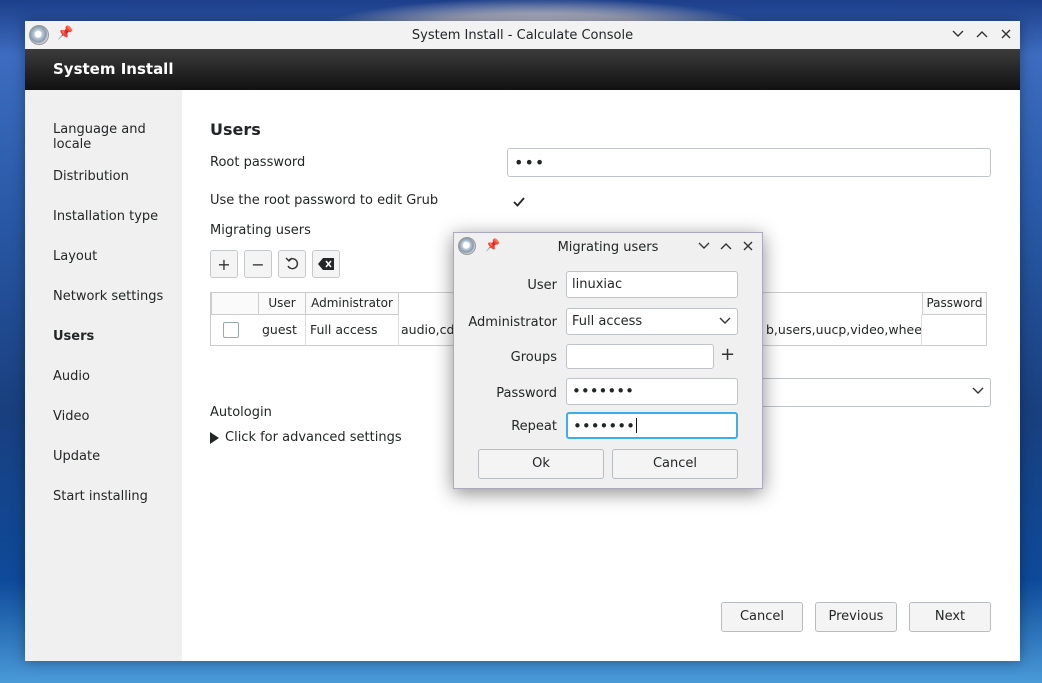  Describe the element at coordinates (604, 426) in the screenshot. I see `dialog-repeat-value: •••••••` at that location.